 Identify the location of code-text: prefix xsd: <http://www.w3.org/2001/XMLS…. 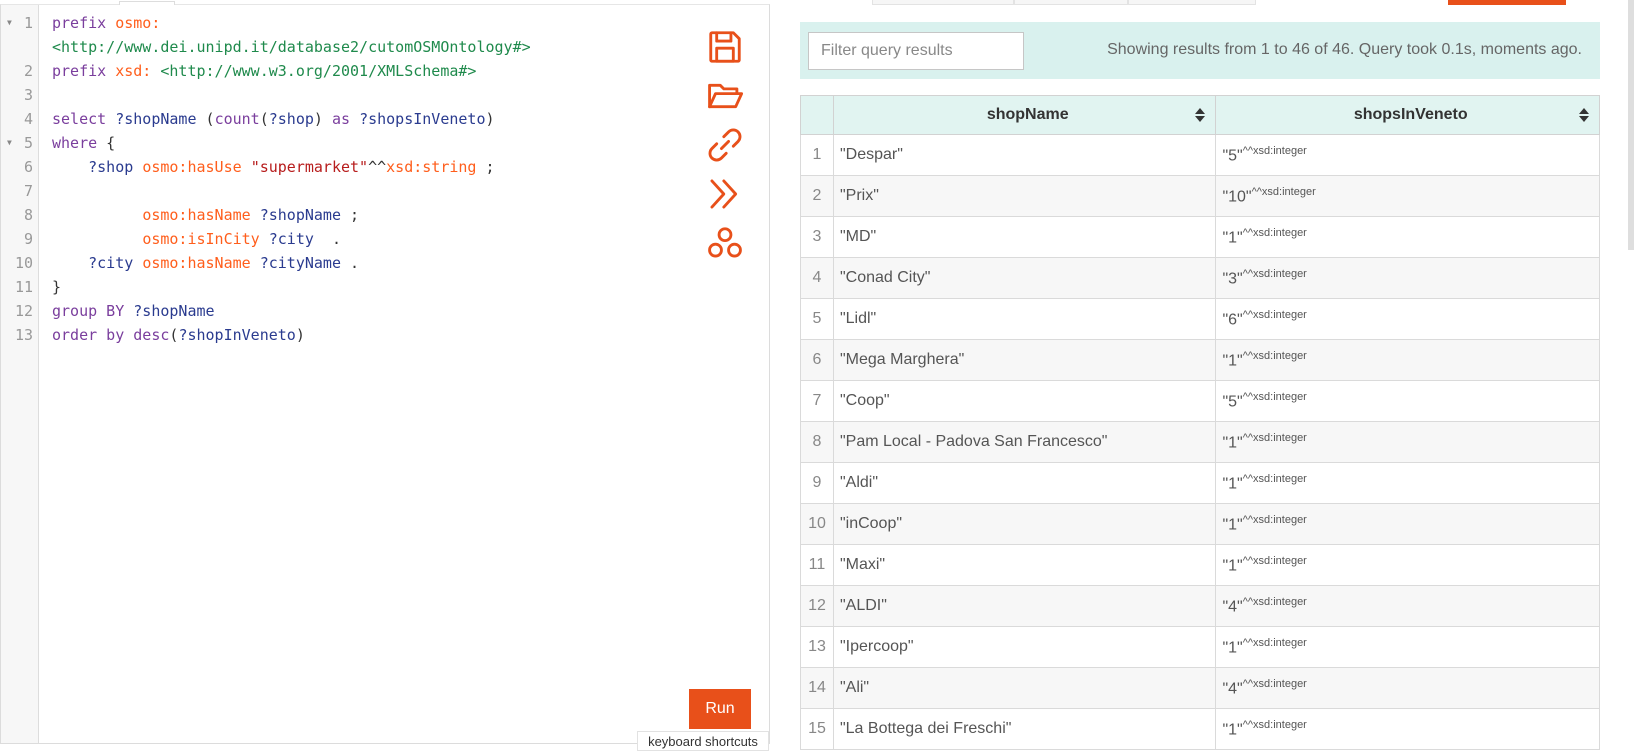
(264, 71).